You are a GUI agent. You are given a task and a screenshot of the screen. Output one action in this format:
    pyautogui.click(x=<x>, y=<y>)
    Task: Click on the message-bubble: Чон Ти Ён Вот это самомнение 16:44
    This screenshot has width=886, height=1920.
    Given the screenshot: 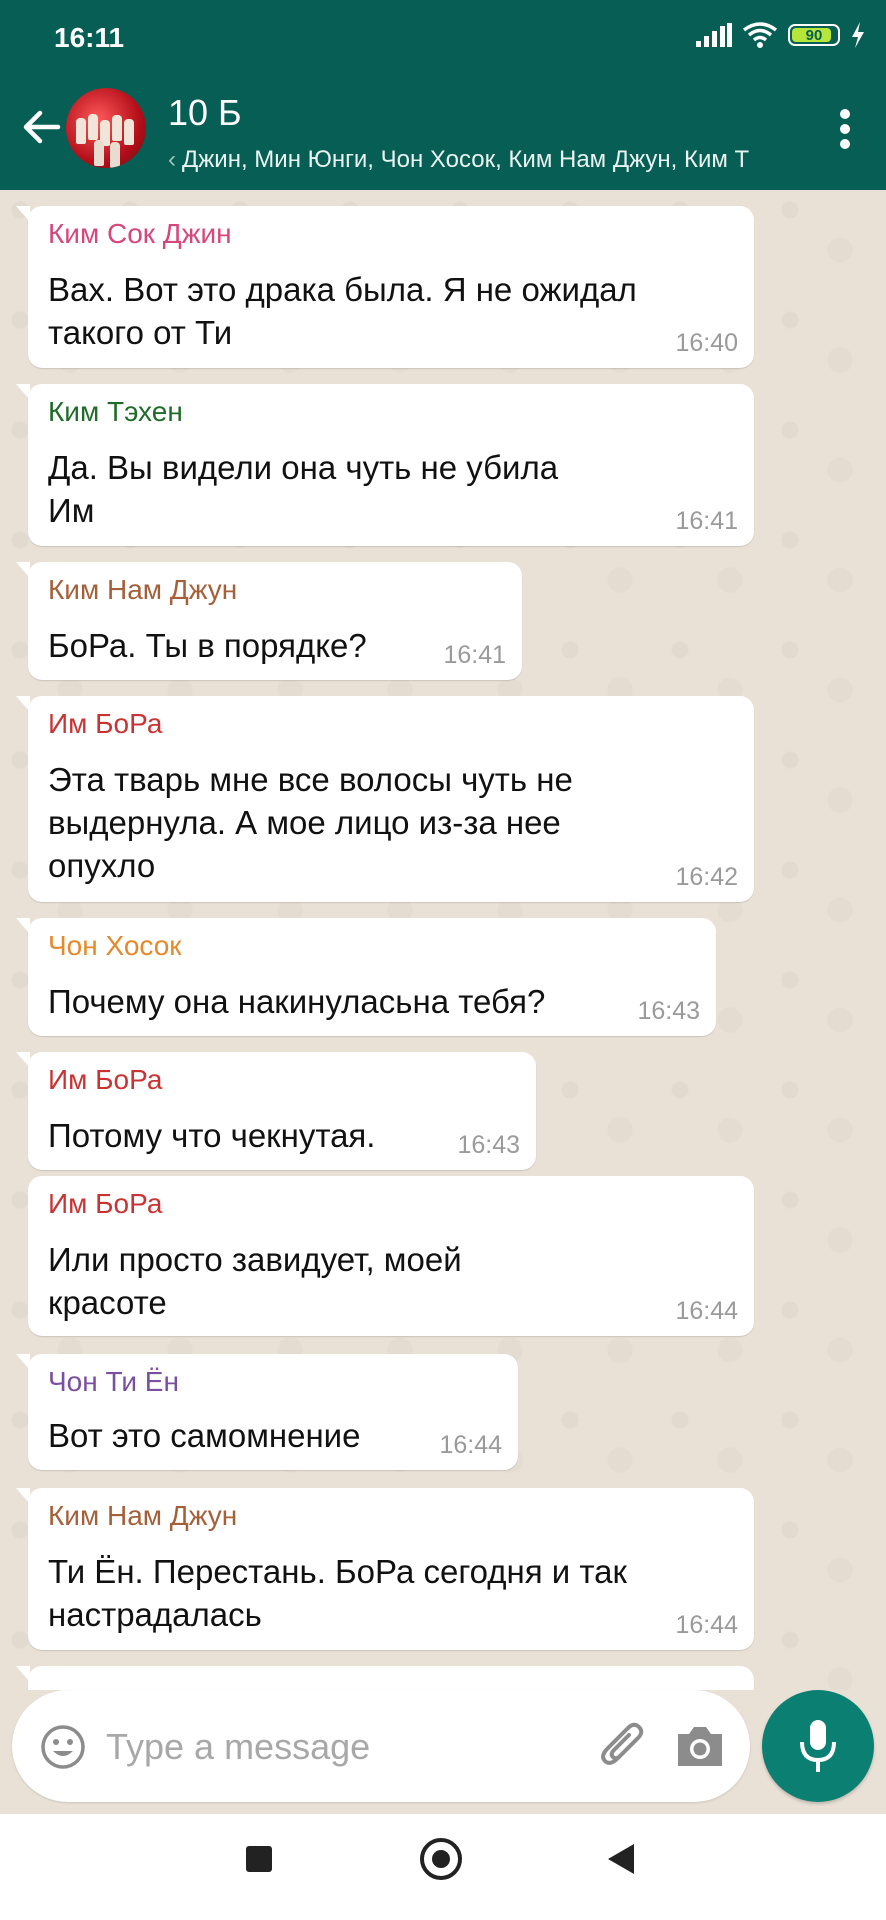 What is the action you would take?
    pyautogui.click(x=267, y=1412)
    